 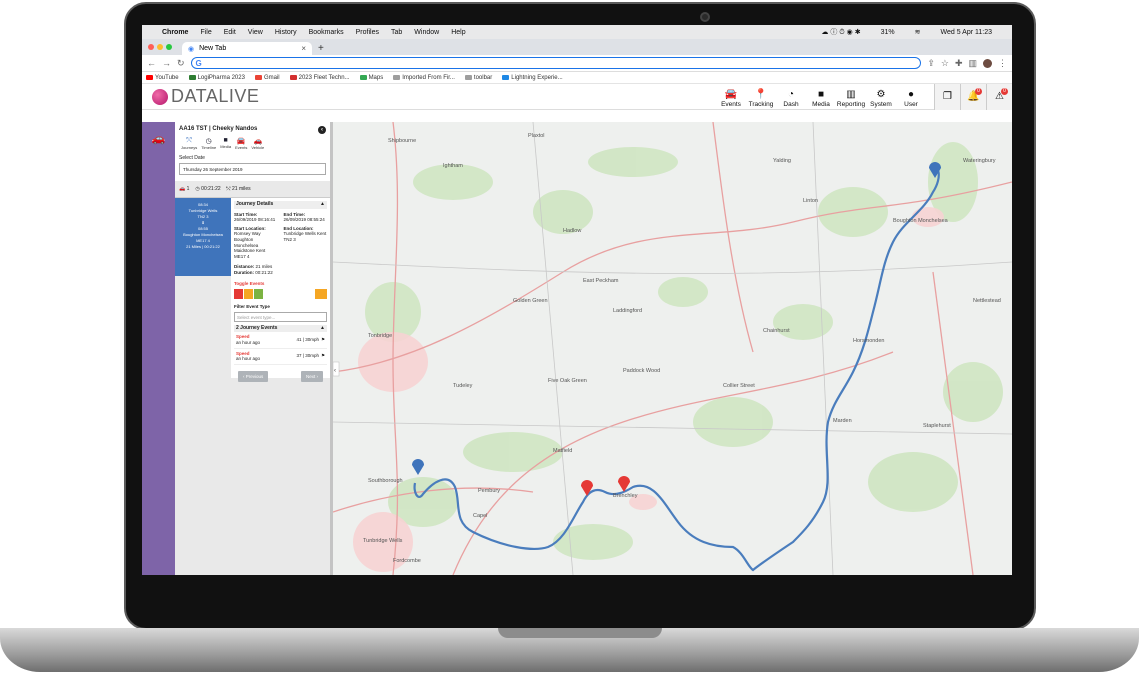 I want to click on toggle-all-button, so click(x=321, y=294).